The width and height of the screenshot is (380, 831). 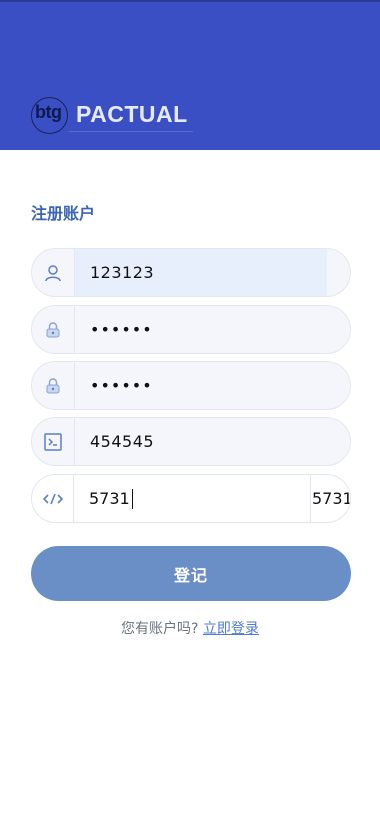 What do you see at coordinates (131, 131) in the screenshot?
I see `logo-underline` at bounding box center [131, 131].